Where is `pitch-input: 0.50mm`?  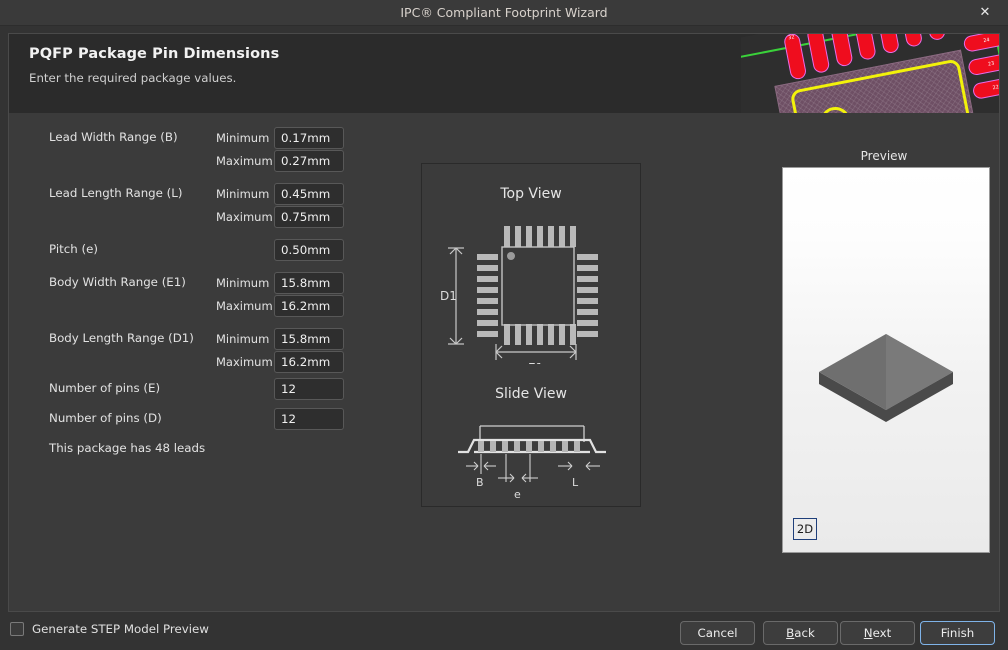
pitch-input: 0.50mm is located at coordinates (309, 250).